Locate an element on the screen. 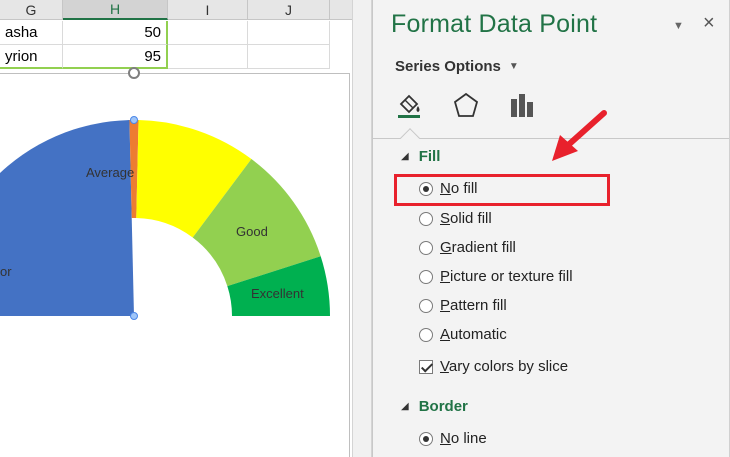  border-section-header: ◢ Border is located at coordinates (434, 406).